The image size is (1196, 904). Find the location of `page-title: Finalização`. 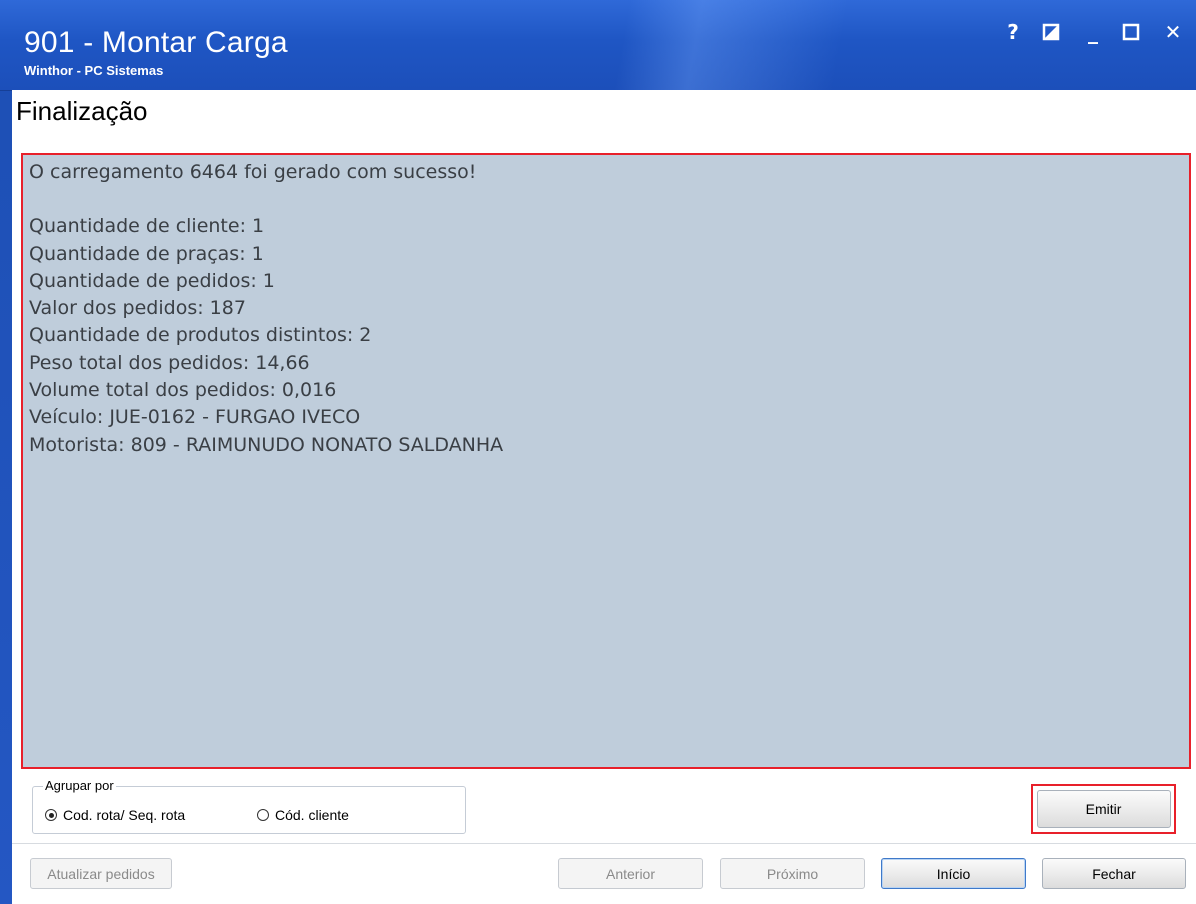

page-title: Finalização is located at coordinates (82, 111).